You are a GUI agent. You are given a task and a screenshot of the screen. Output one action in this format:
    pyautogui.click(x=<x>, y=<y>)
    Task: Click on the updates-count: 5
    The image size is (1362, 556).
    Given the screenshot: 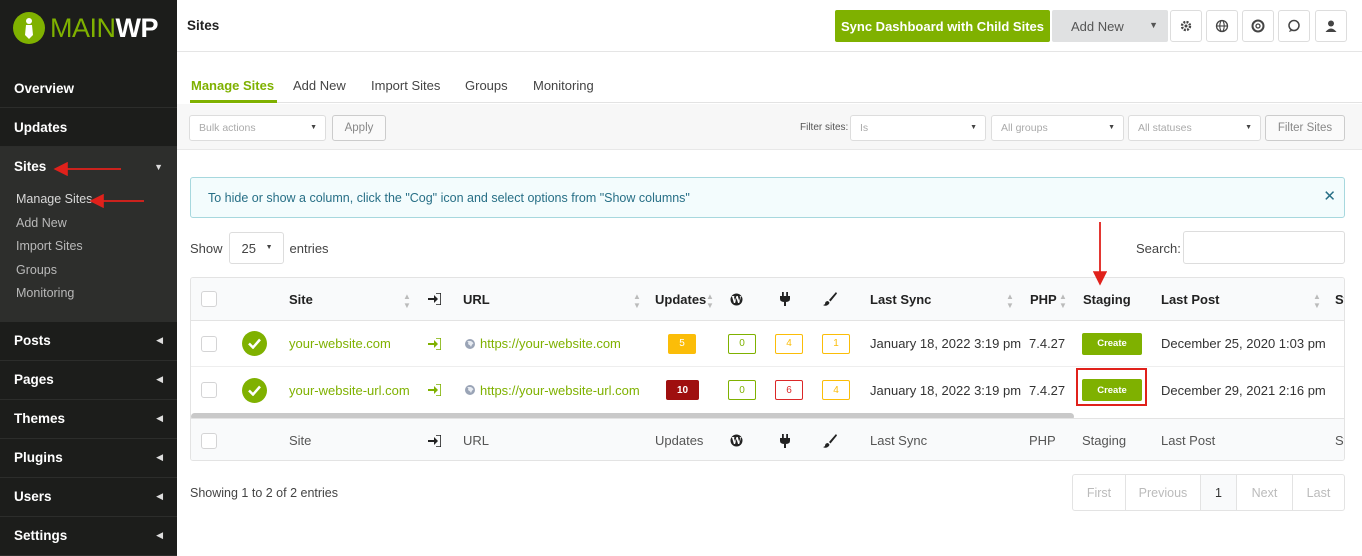 What is the action you would take?
    pyautogui.click(x=682, y=343)
    